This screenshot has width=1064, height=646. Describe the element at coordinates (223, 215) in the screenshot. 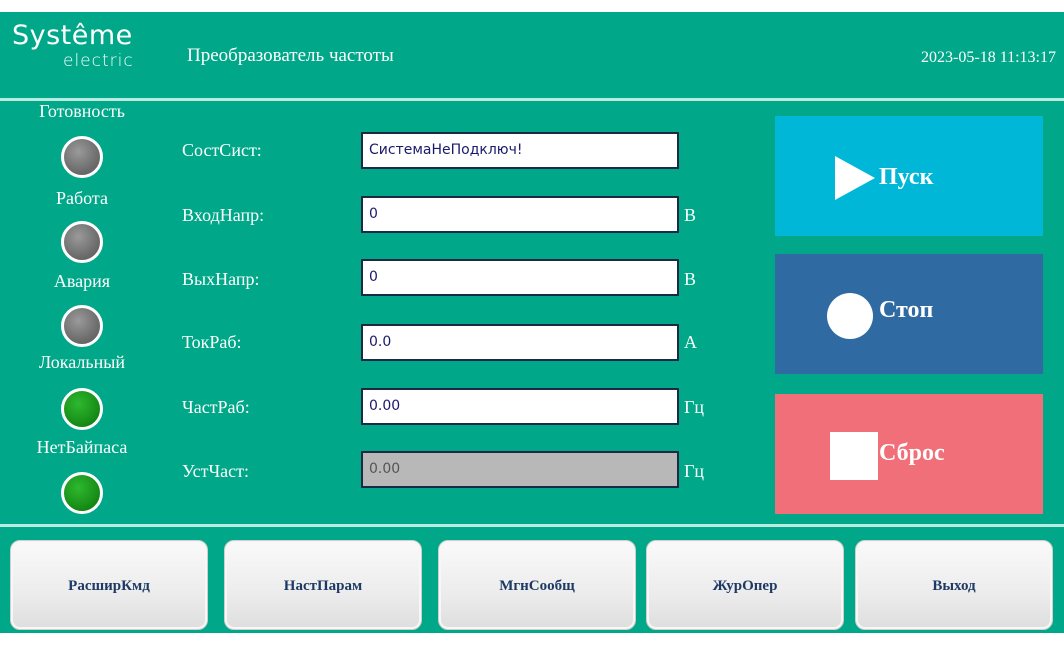

I see `field-label-input-voltage: ВходНапр:` at that location.